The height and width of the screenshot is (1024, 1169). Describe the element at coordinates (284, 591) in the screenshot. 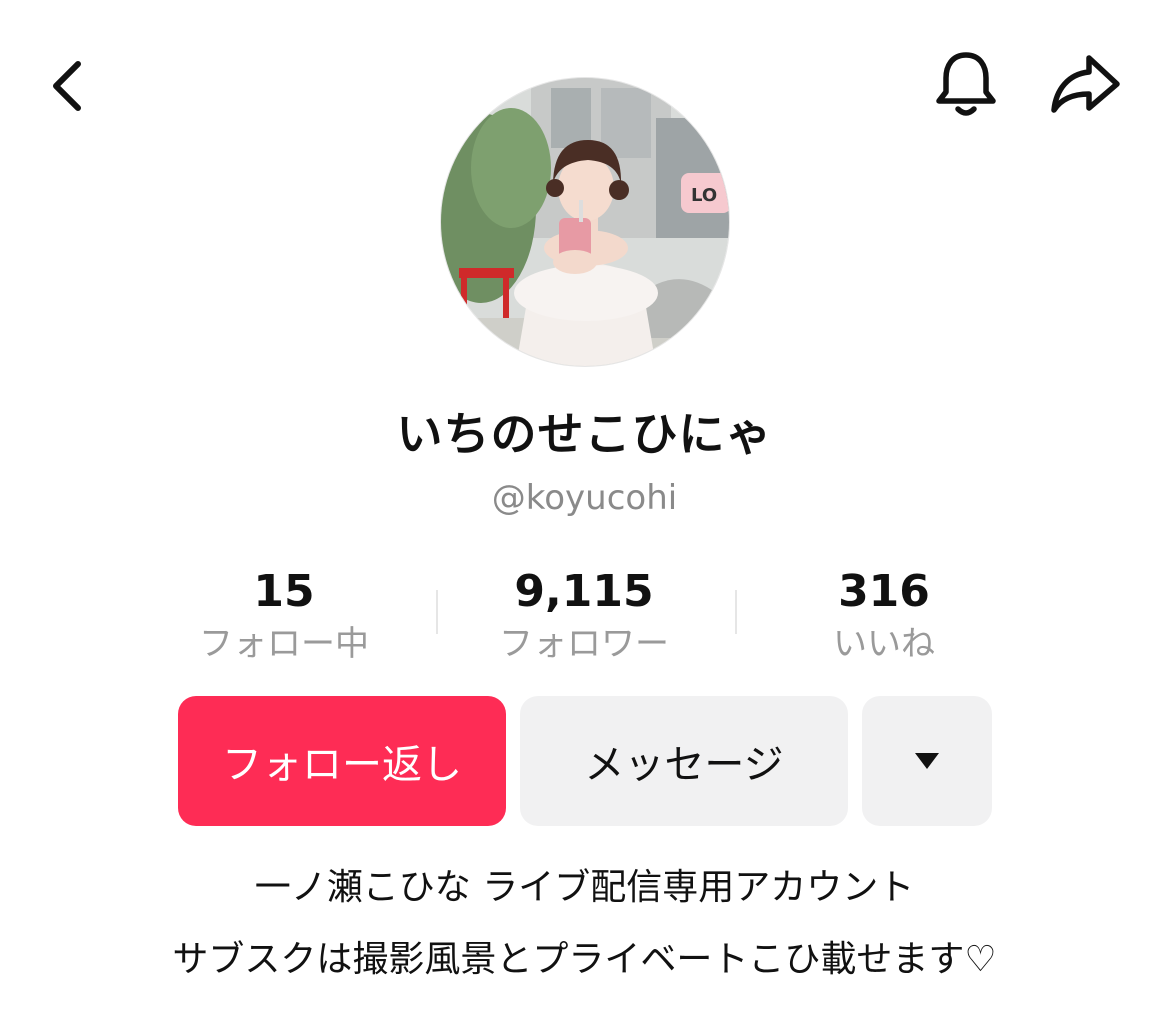

I see `following-count: 15` at that location.